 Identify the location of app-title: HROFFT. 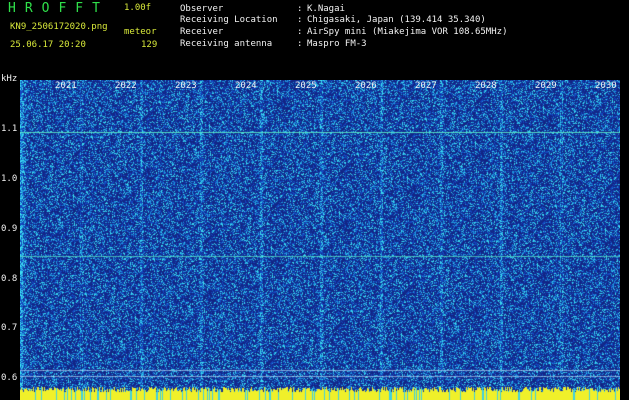
(58, 8).